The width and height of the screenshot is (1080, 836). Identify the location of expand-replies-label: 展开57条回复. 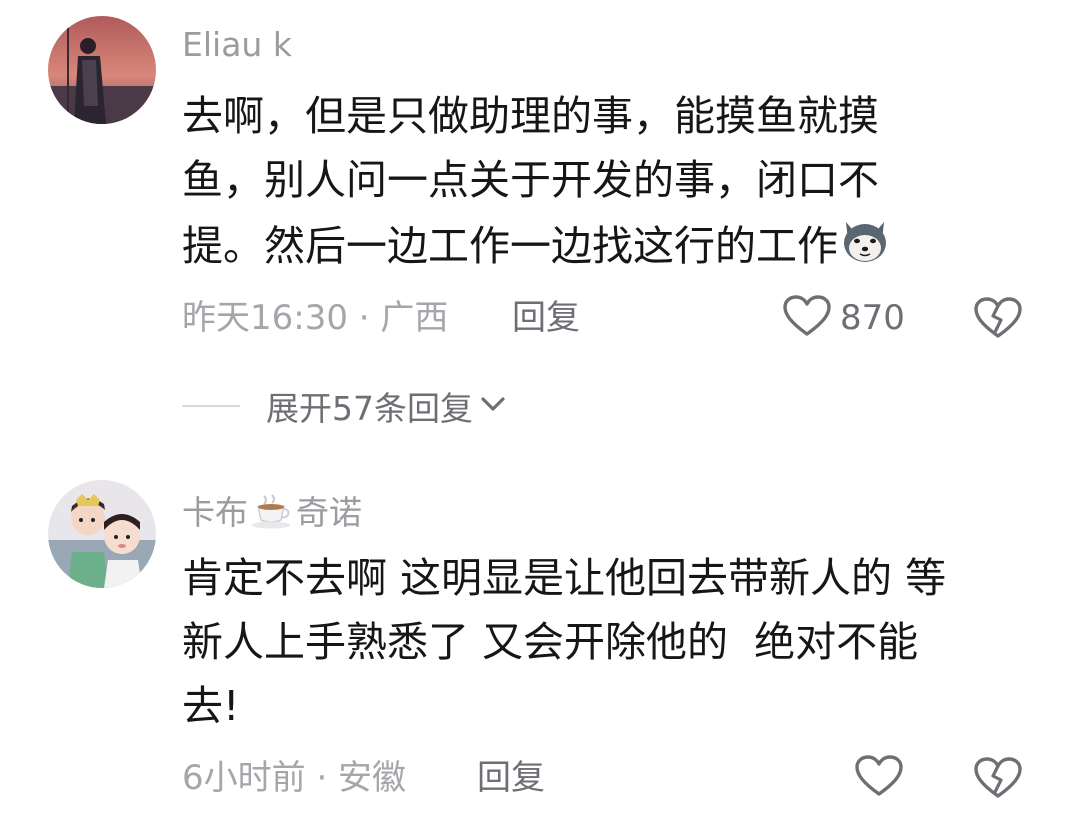
(369, 408).